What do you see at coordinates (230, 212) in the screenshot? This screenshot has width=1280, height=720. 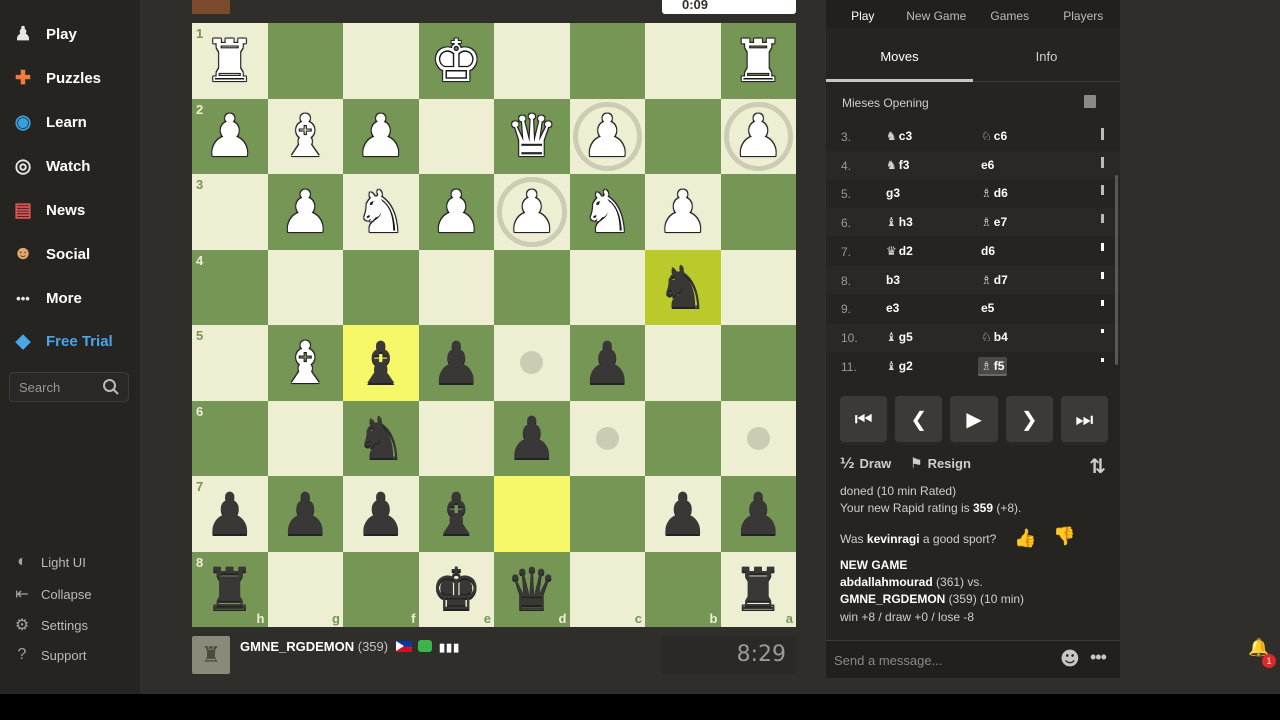 I see `board-square-h3: 3` at bounding box center [230, 212].